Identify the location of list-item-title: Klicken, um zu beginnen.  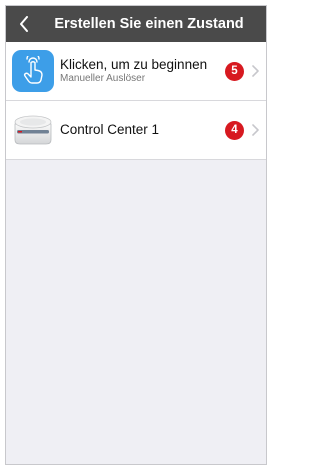
(134, 64).